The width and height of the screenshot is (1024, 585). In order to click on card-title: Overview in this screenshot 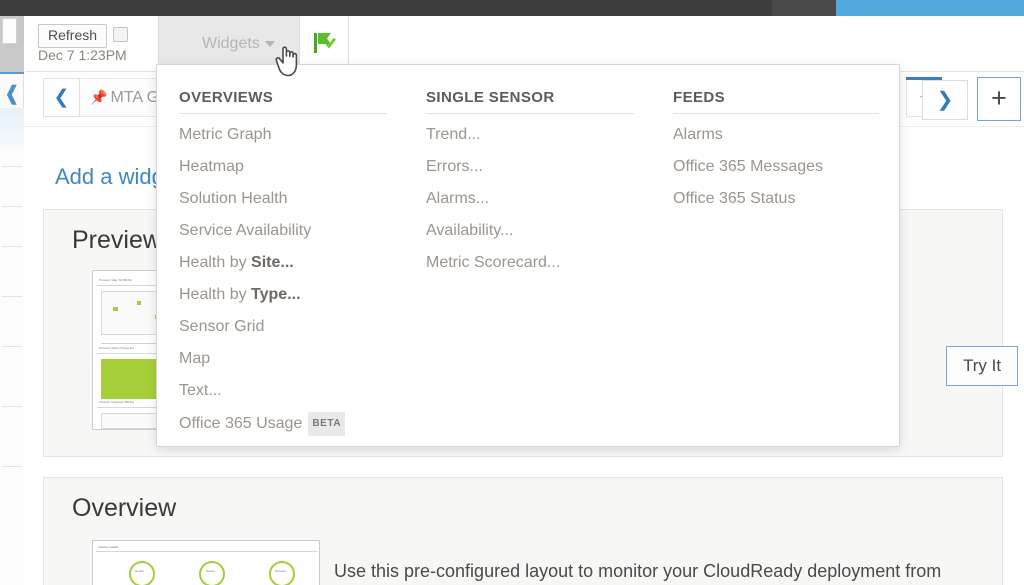, I will do `click(124, 508)`.